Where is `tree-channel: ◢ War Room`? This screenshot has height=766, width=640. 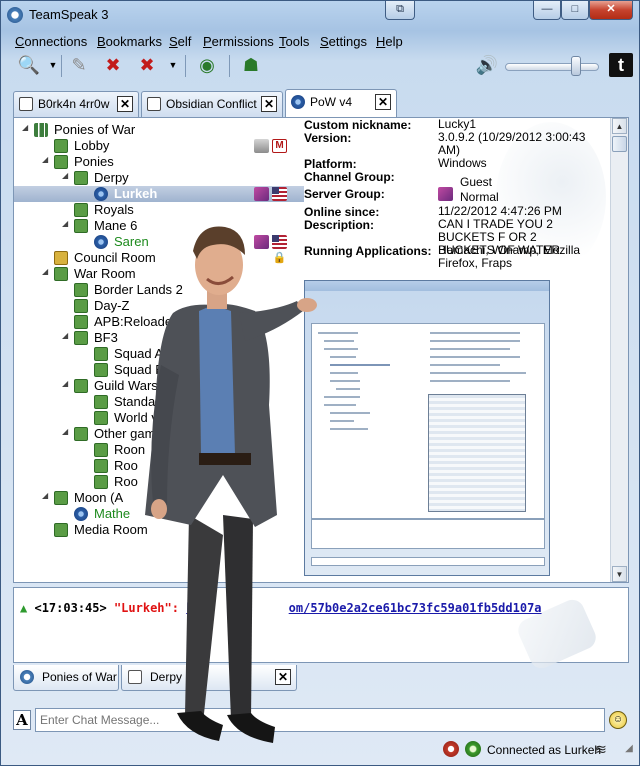
tree-channel: ◢ War Room is located at coordinates (159, 274).